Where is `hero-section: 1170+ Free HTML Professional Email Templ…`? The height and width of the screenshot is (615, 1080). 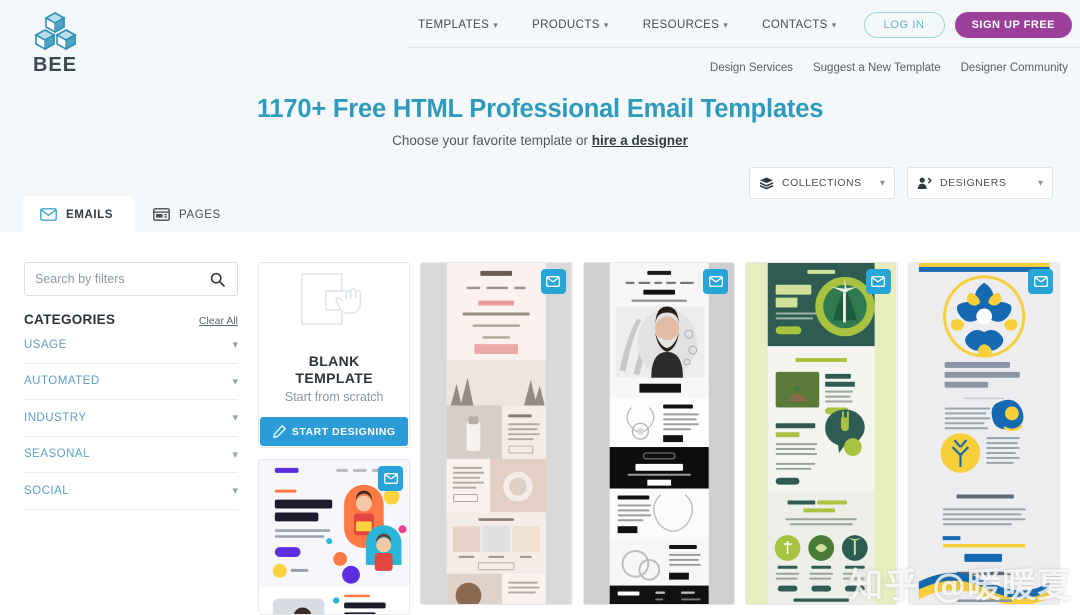 hero-section: 1170+ Free HTML Professional Email Templ… is located at coordinates (540, 121).